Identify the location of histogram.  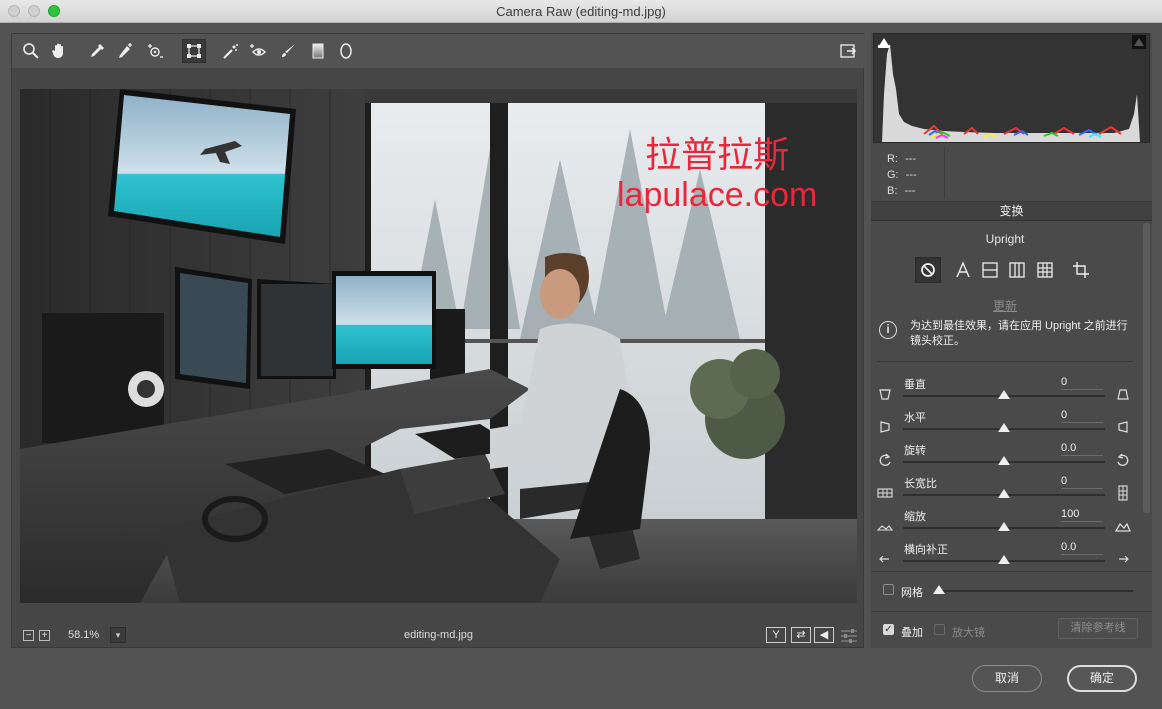
(1011, 88).